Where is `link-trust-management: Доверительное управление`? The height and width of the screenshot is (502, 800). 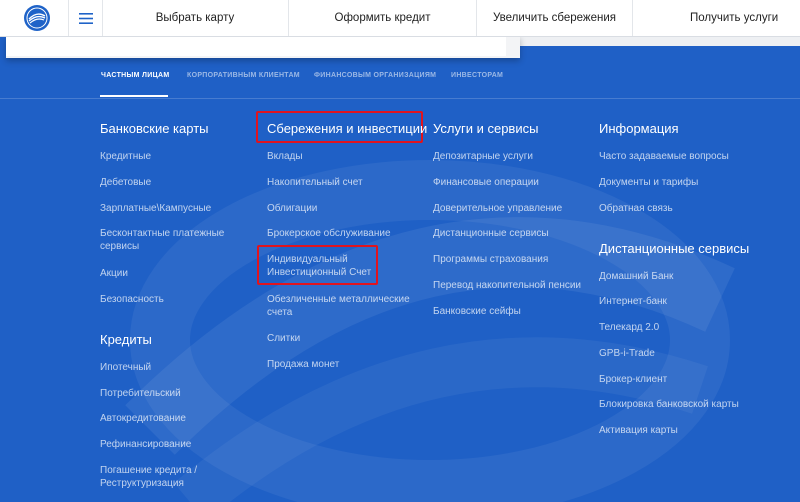 link-trust-management: Доверительное управление is located at coordinates (508, 208).